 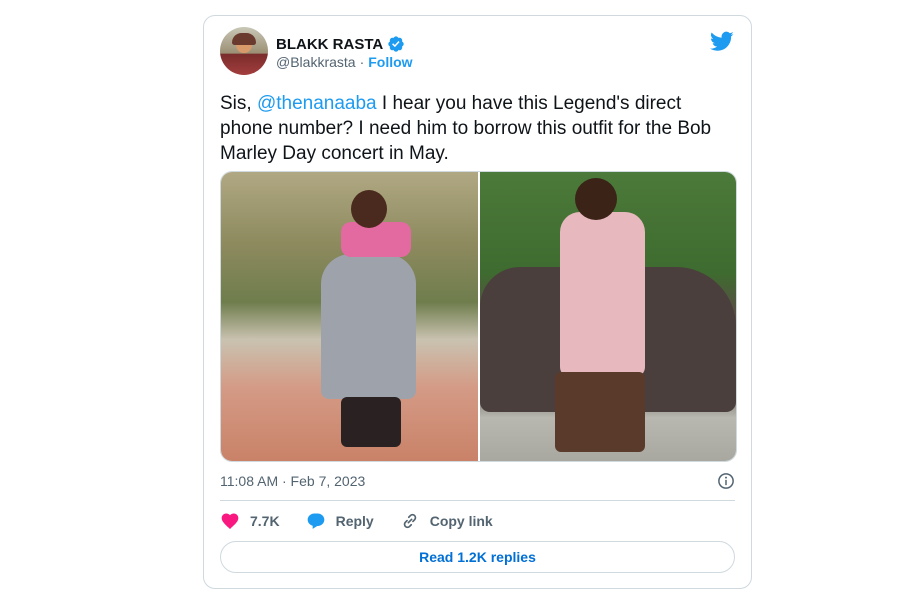 I want to click on tweet-timestamp: 11:08 AM · Feb 7, 2023, so click(x=292, y=481).